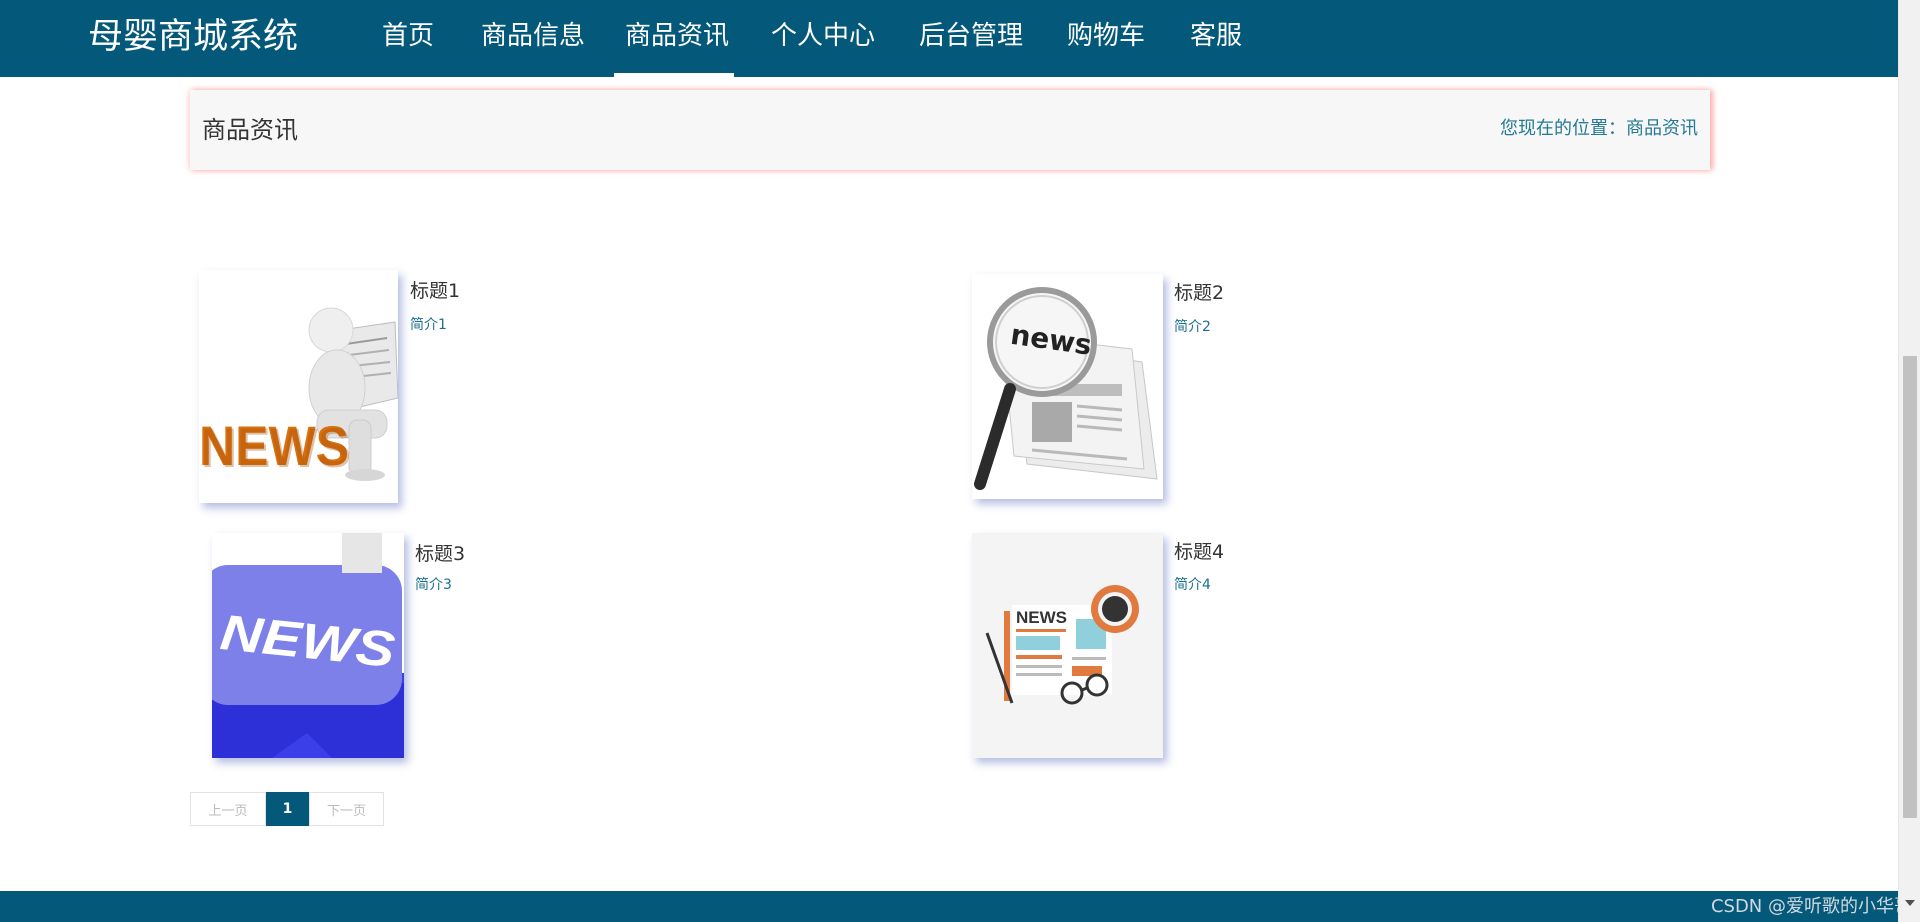 The height and width of the screenshot is (922, 1920). I want to click on scrollbar-thumb, so click(1910, 587).